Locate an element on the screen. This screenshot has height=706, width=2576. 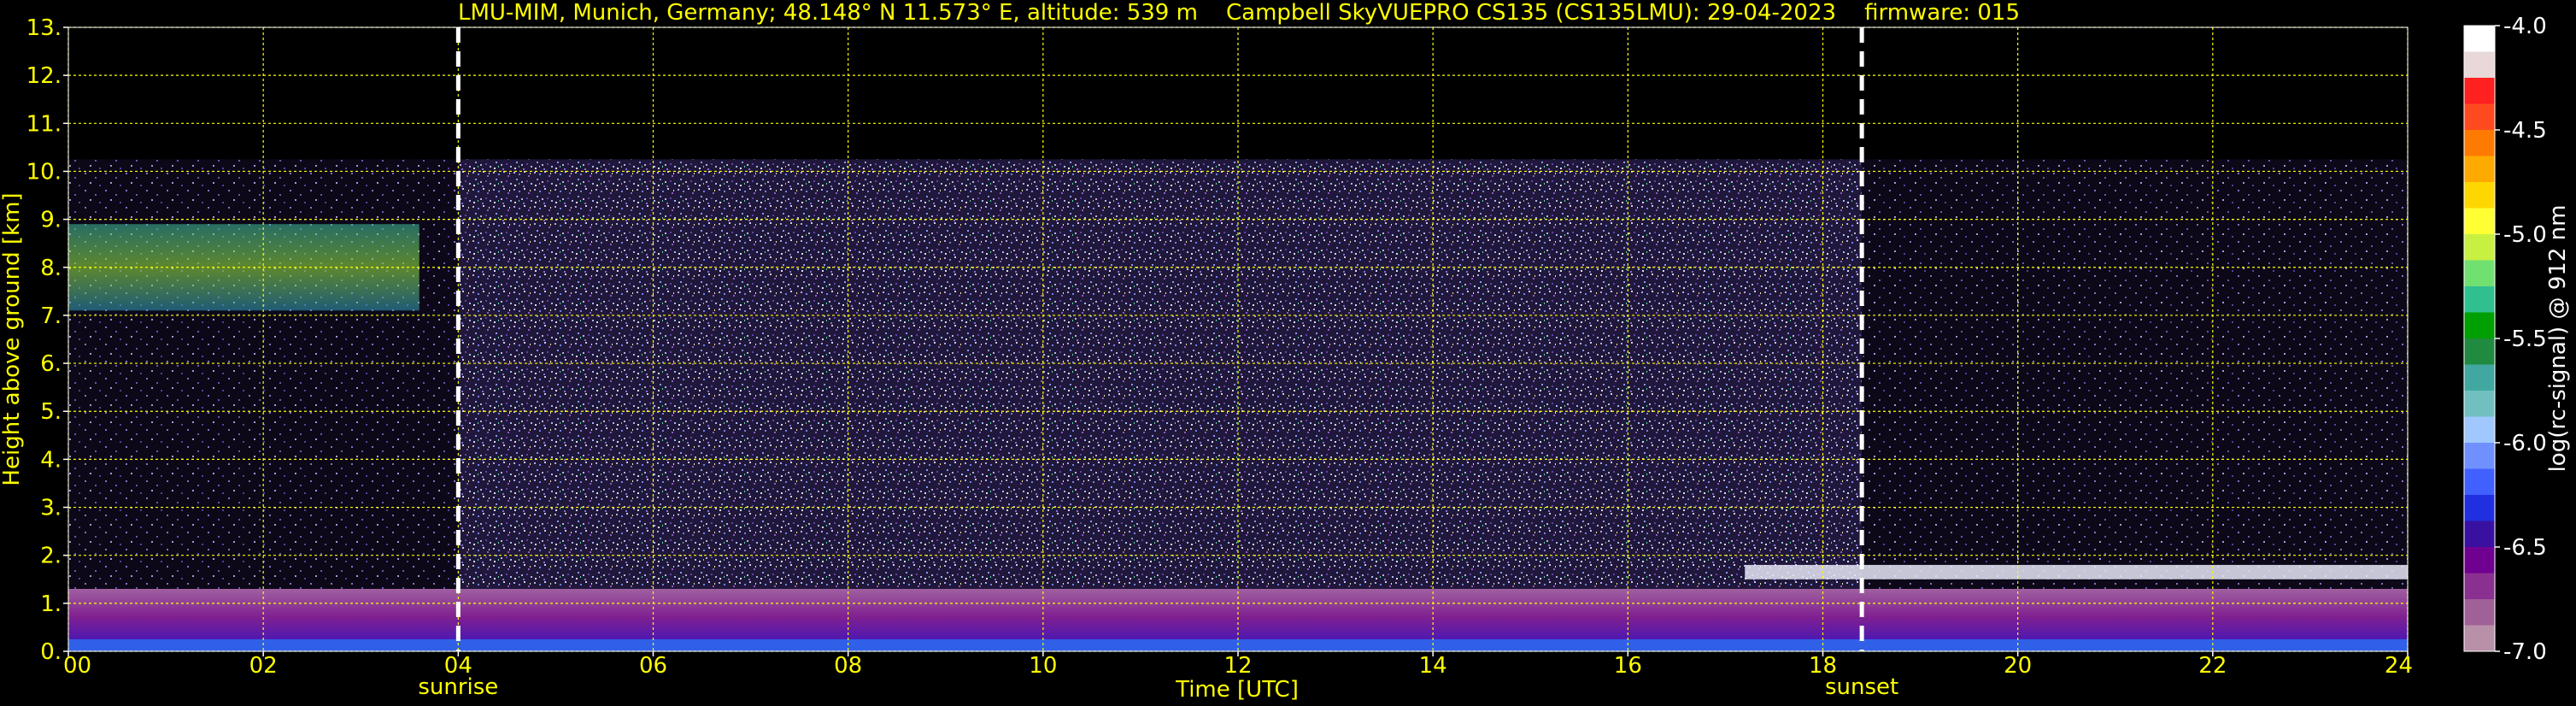
y-tick-label: 6. is located at coordinates (51, 364).